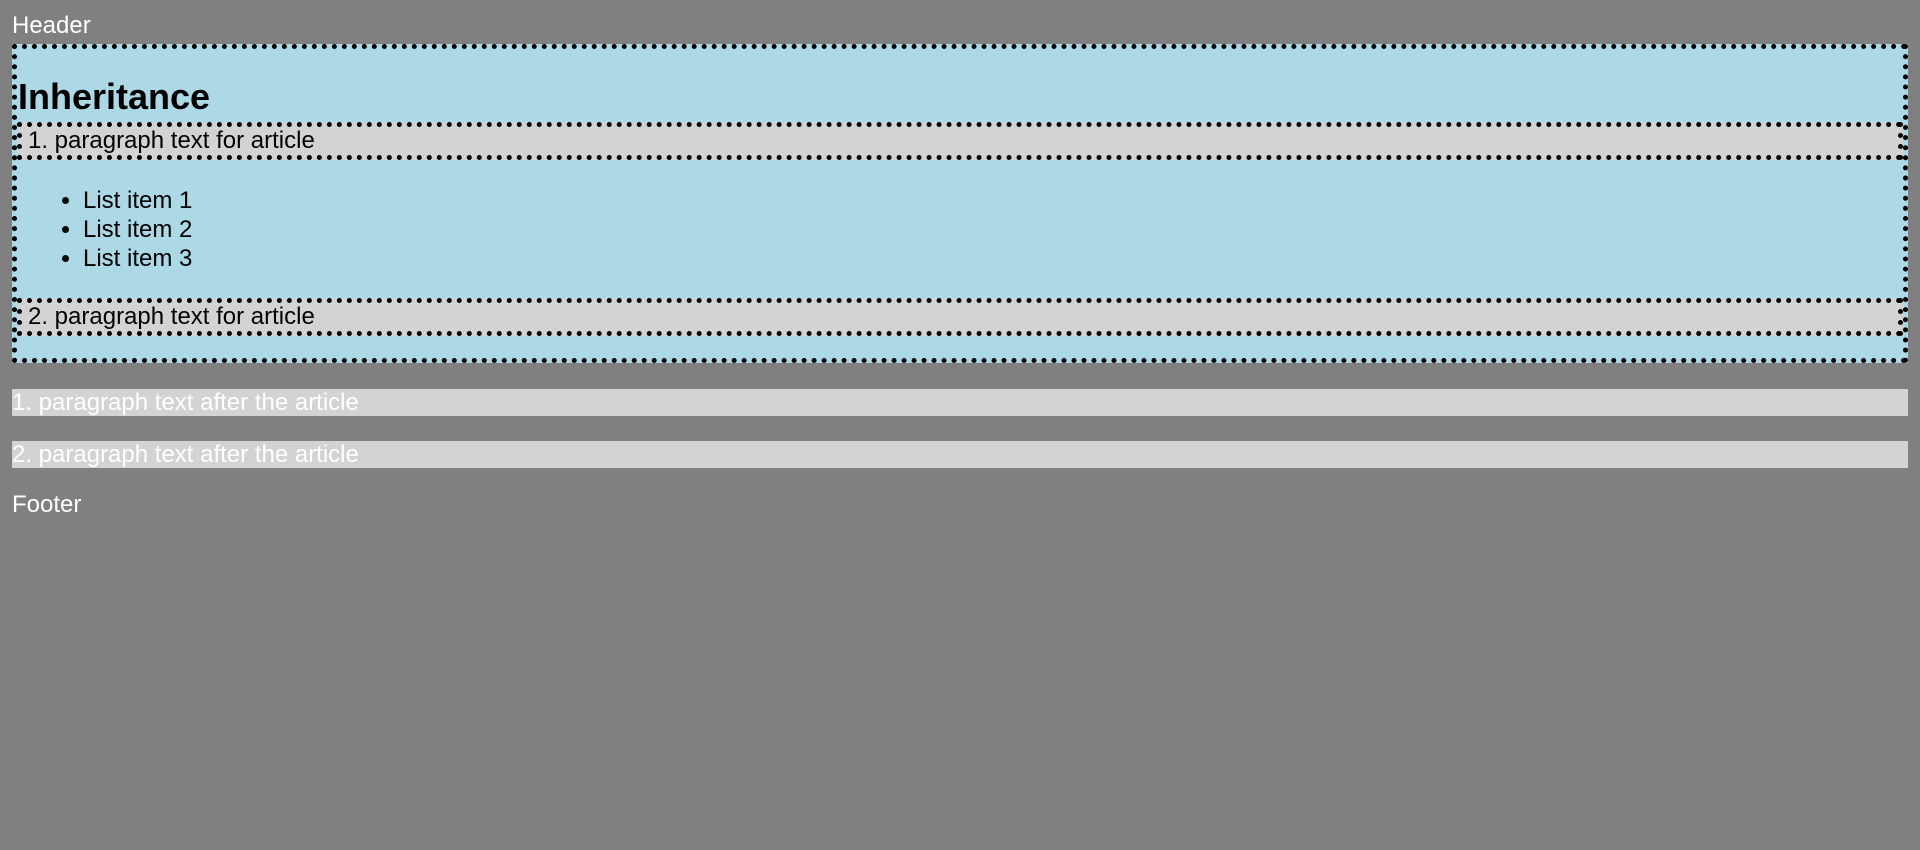  What do you see at coordinates (993, 229) in the screenshot?
I see `list-item: List item 2` at bounding box center [993, 229].